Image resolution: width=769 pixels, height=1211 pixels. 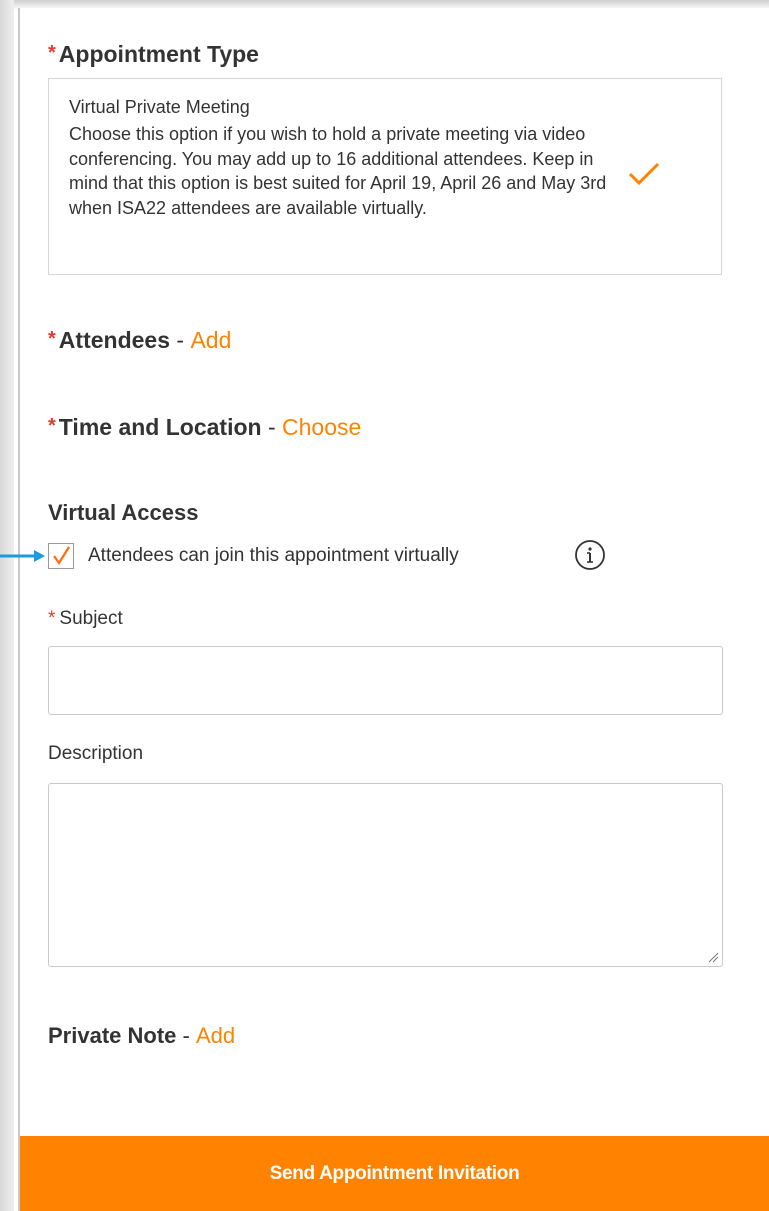 I want to click on resize-grip-icon, so click(x=713, y=957).